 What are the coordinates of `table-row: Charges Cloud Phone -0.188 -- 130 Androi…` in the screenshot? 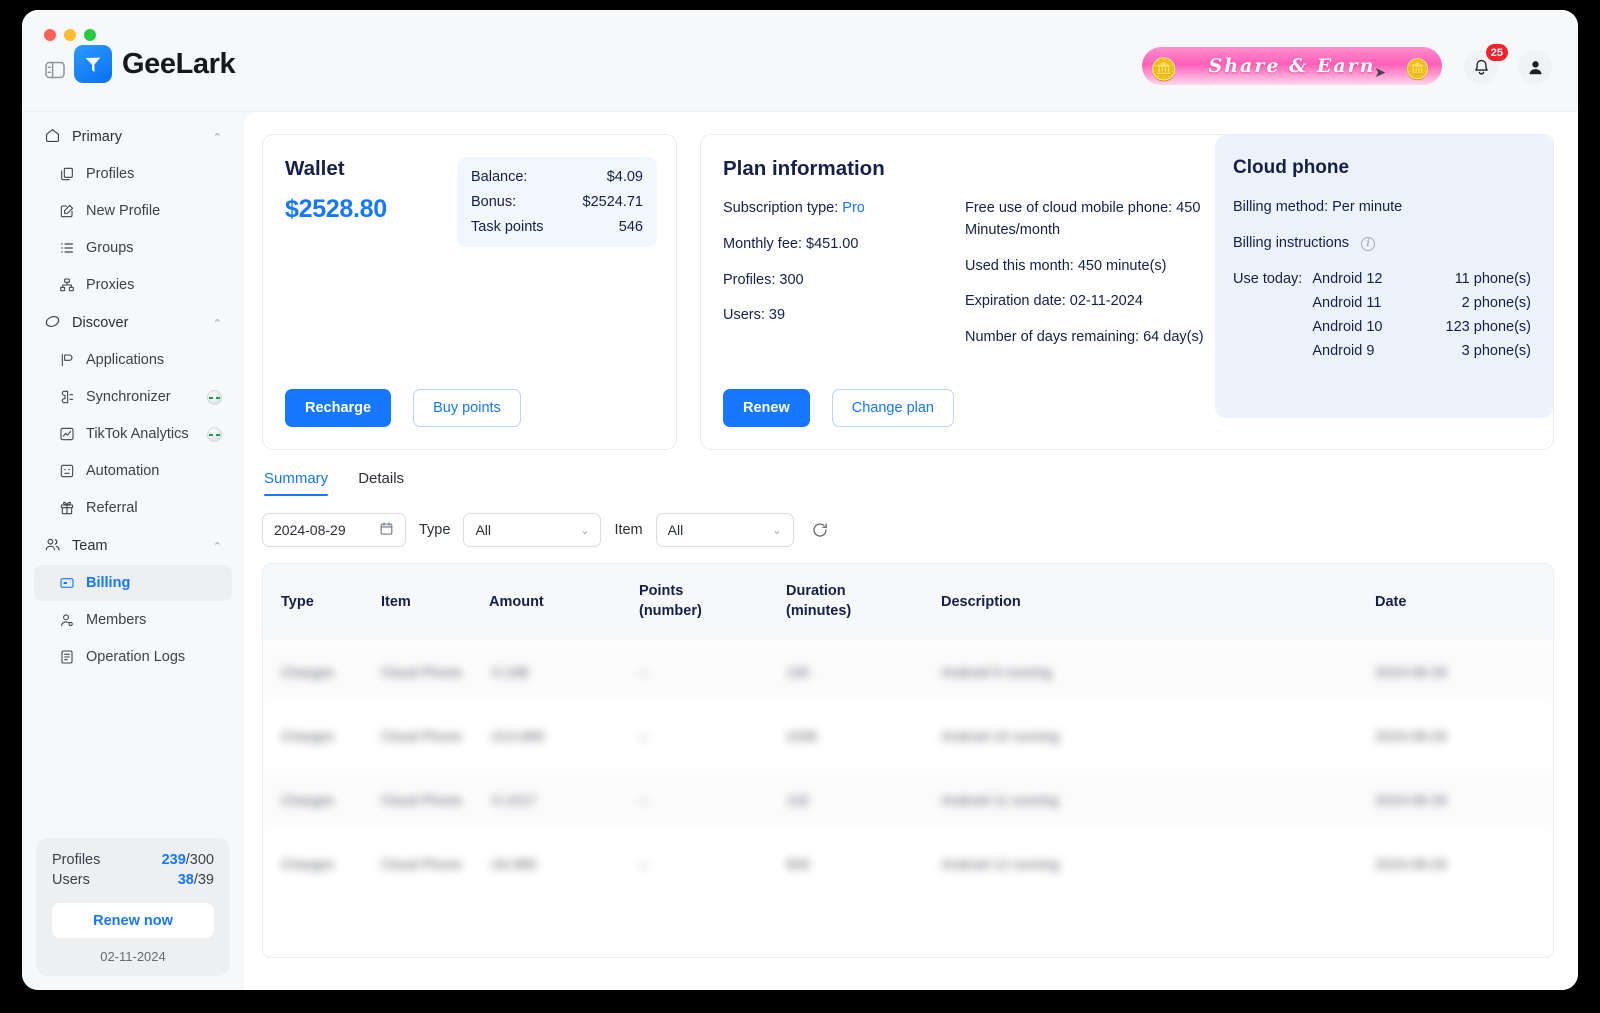 It's located at (908, 672).